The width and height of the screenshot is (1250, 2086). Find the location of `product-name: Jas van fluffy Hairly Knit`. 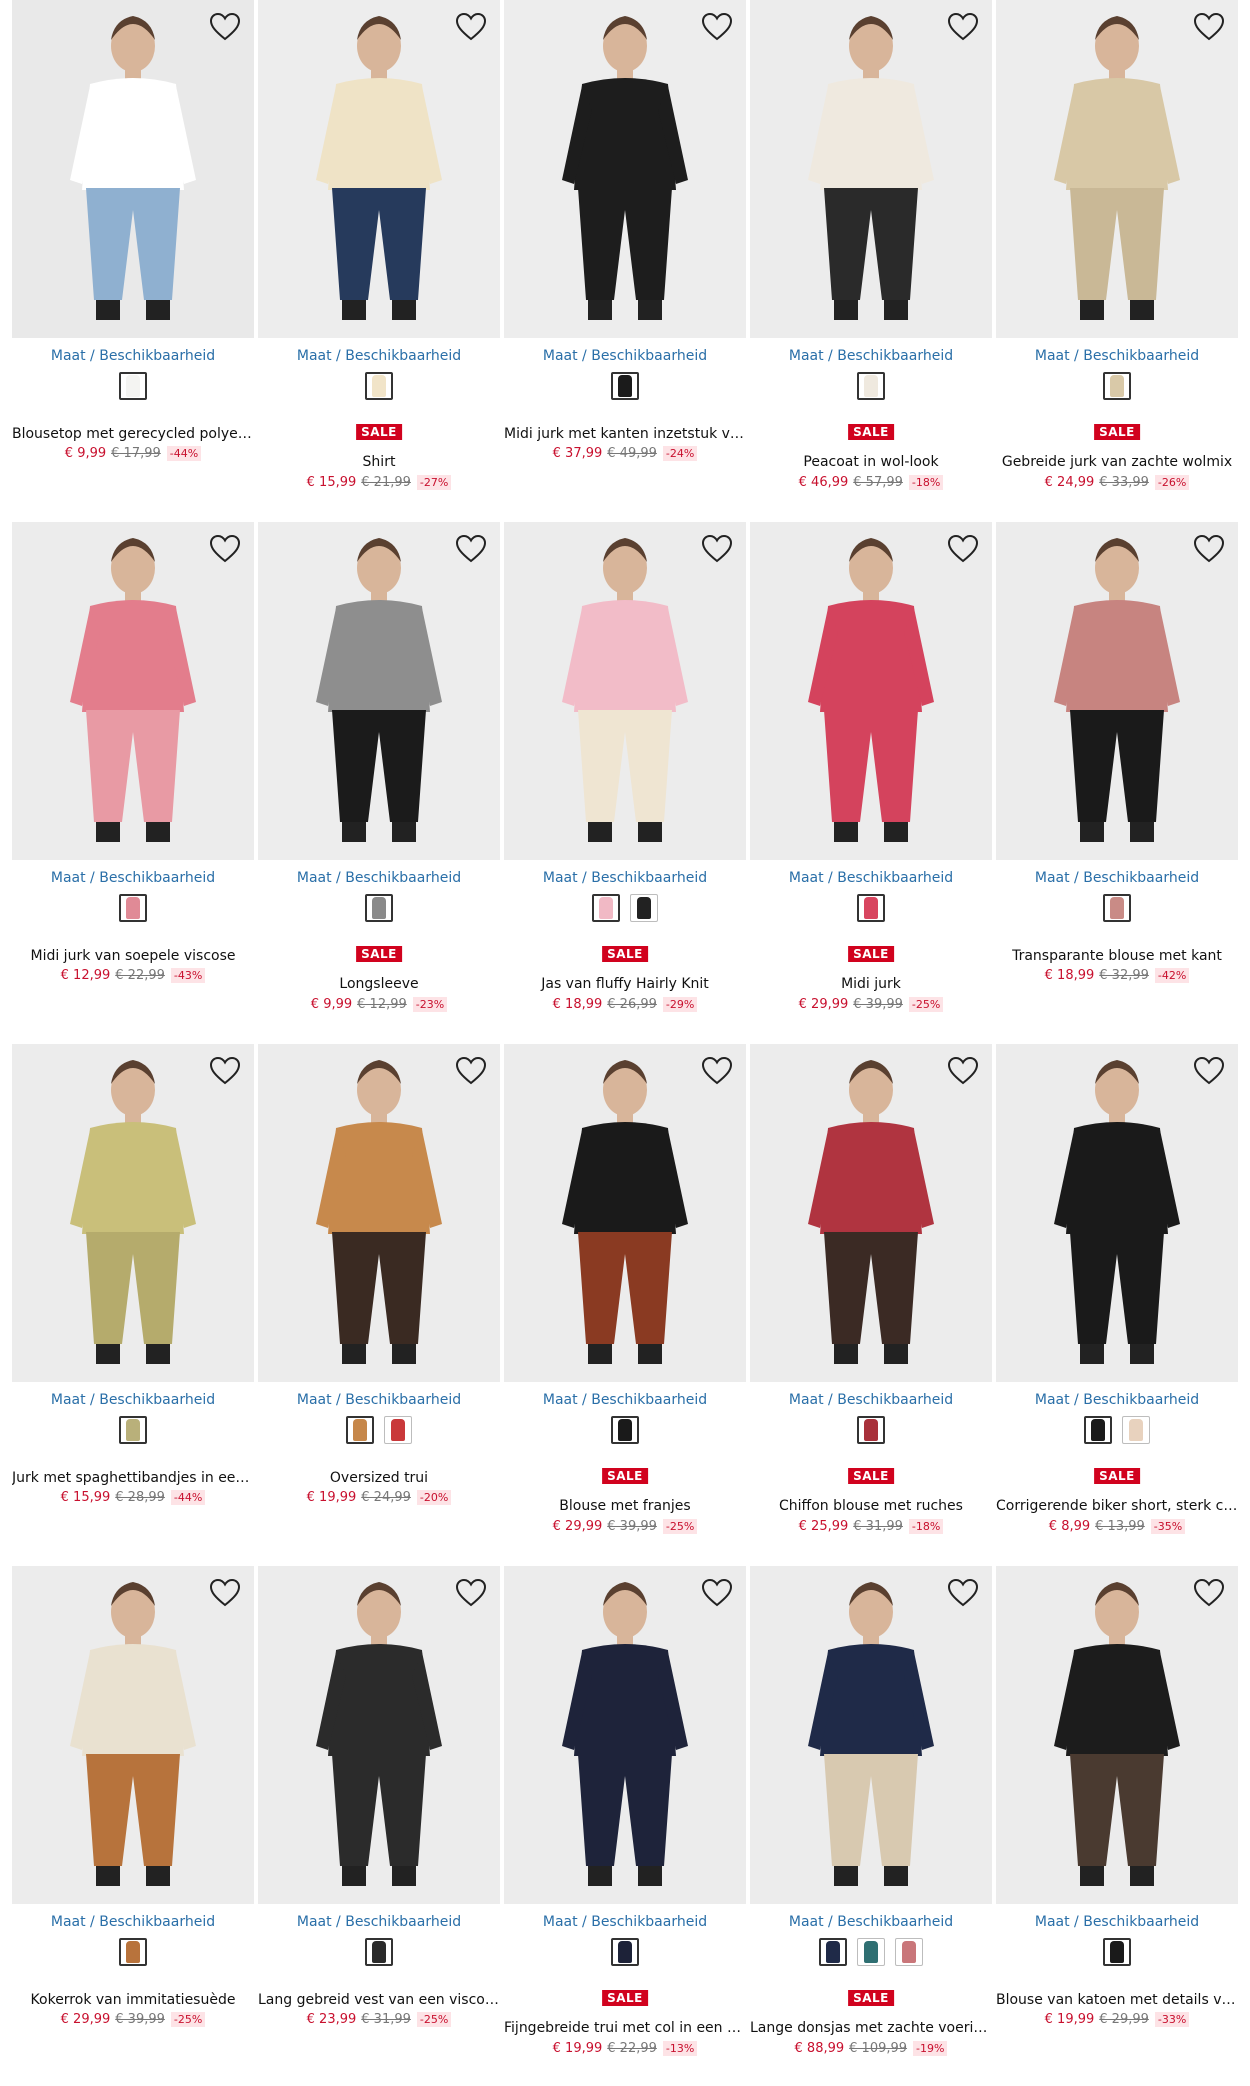

product-name: Jas van fluffy Hairly Knit is located at coordinates (625, 984).